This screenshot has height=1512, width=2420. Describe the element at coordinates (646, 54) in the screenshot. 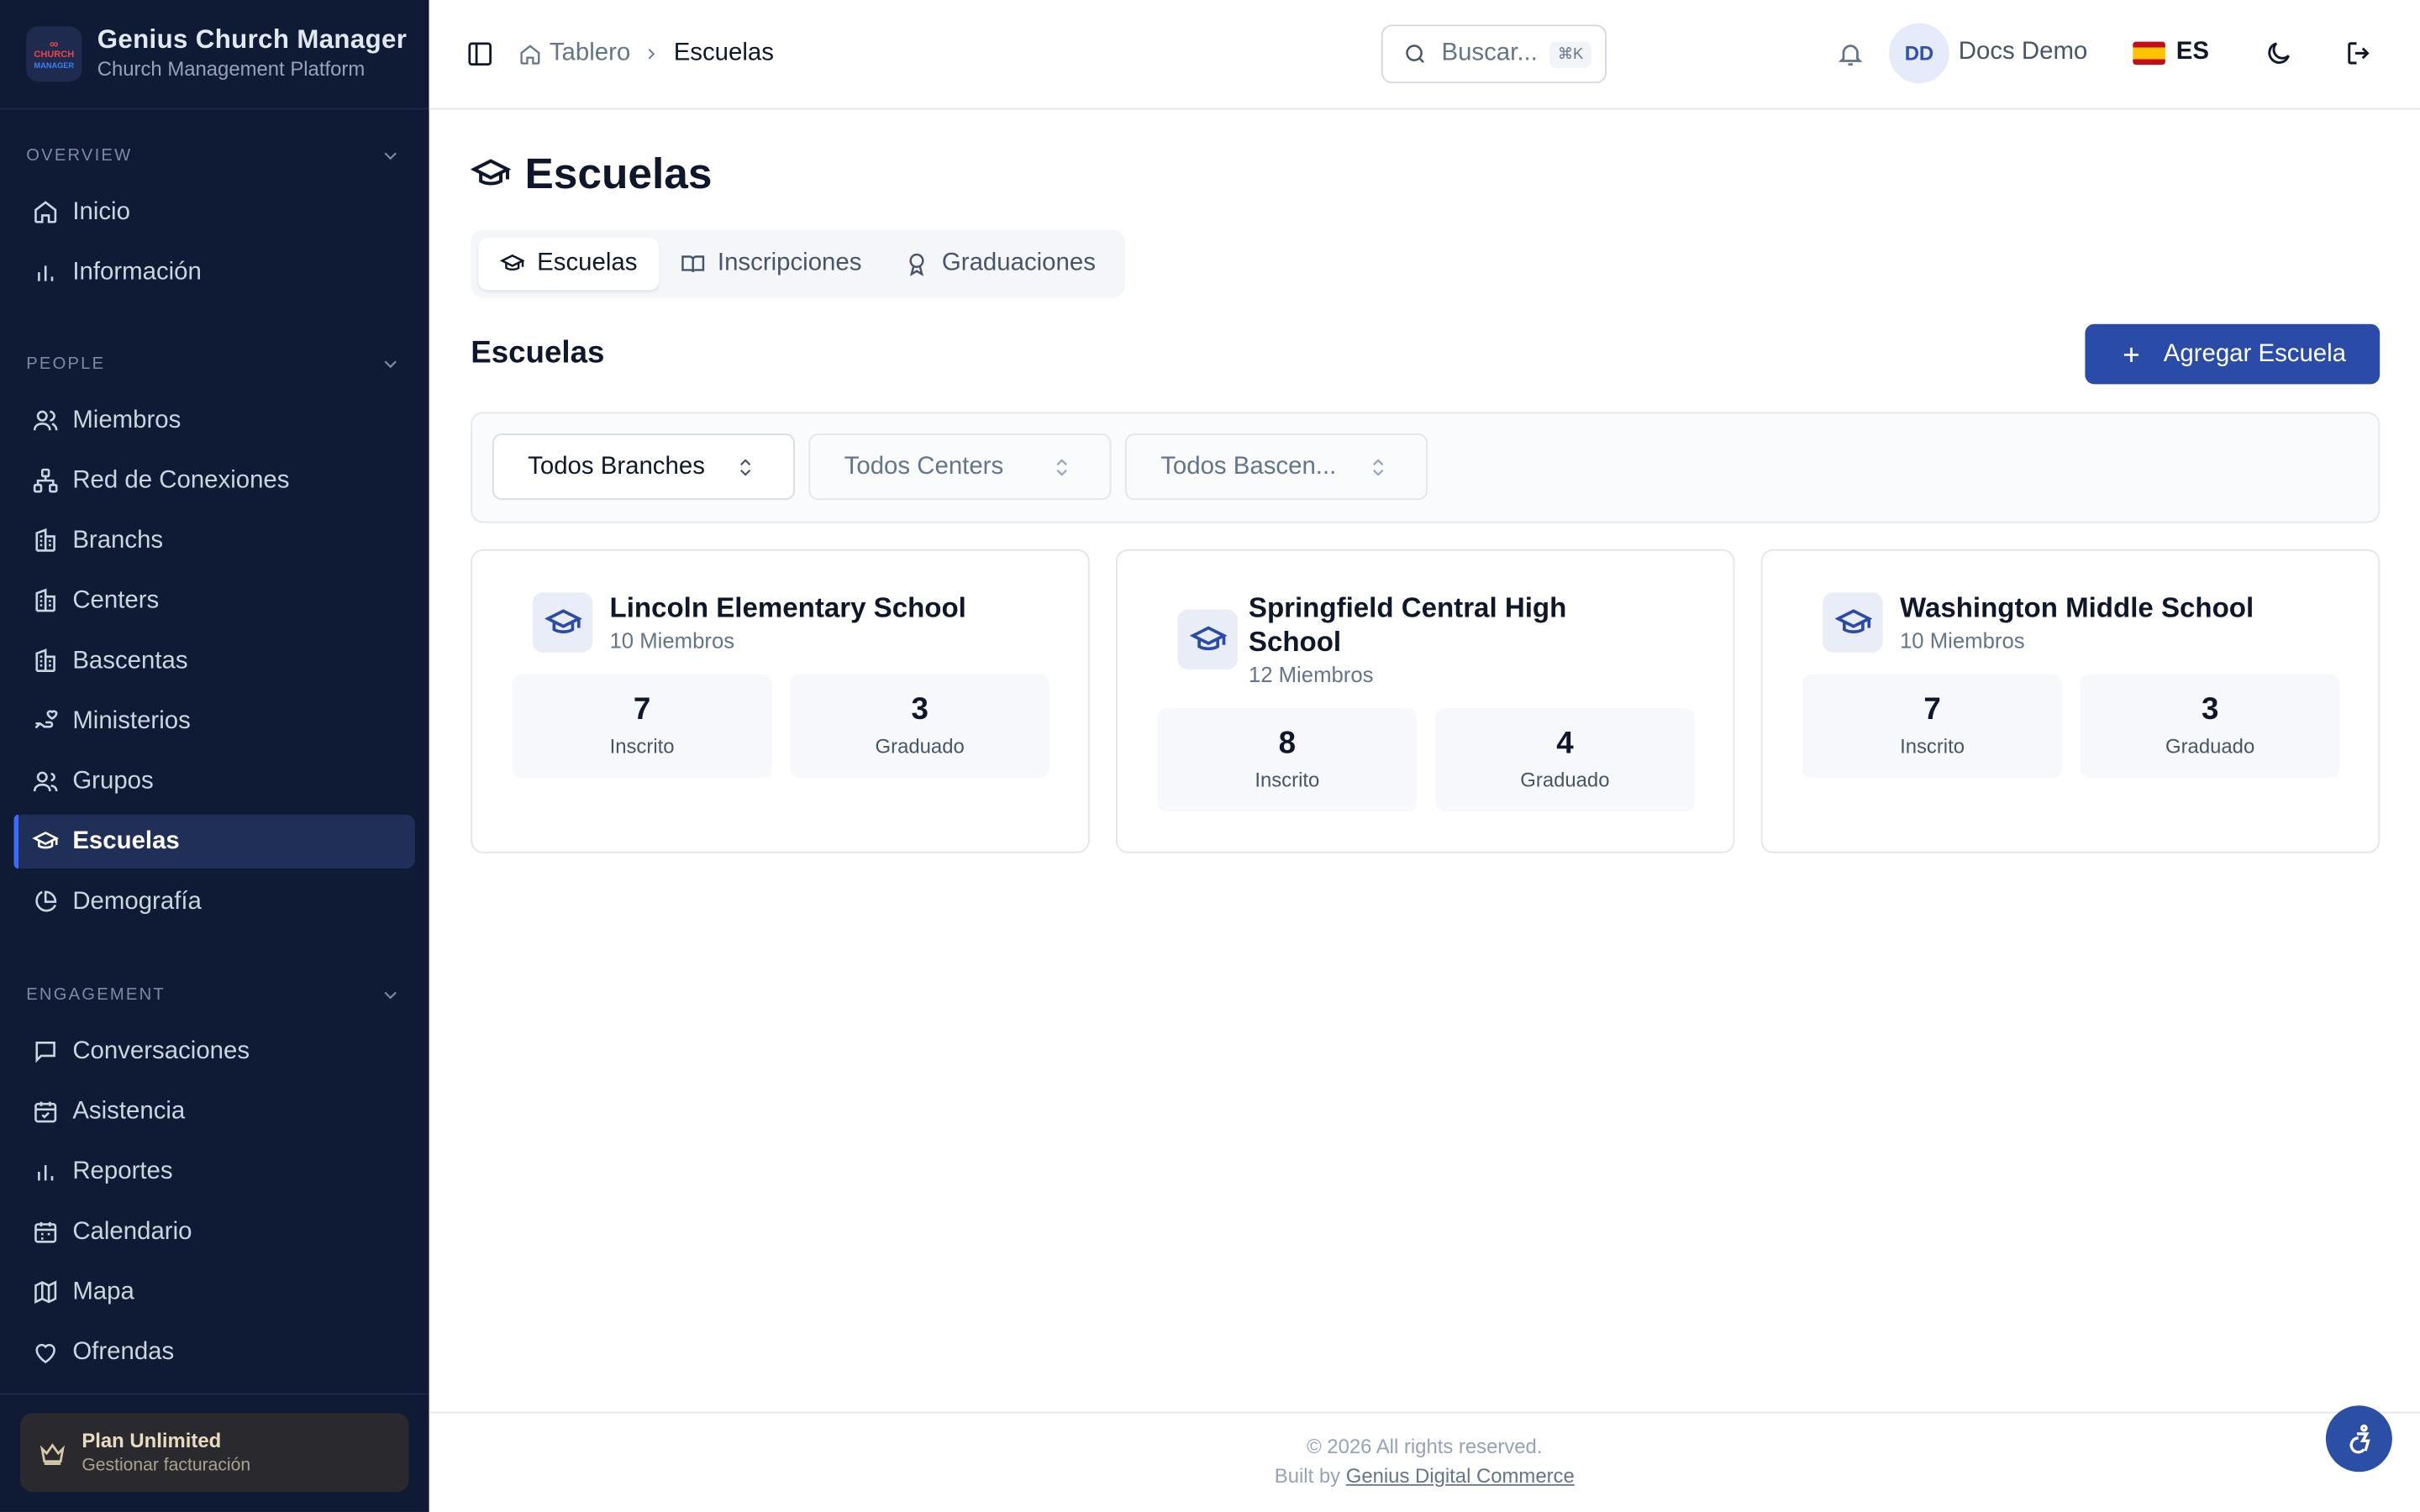

I see `breadcrumb: Tablero Escuelas` at that location.